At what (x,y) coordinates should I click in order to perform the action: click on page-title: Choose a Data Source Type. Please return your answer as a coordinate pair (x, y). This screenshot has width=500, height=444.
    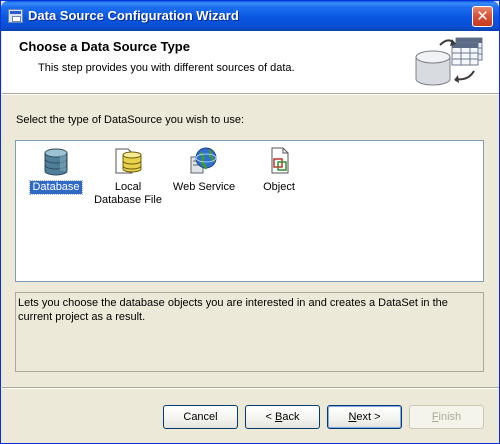
    Looking at the image, I should click on (104, 46).